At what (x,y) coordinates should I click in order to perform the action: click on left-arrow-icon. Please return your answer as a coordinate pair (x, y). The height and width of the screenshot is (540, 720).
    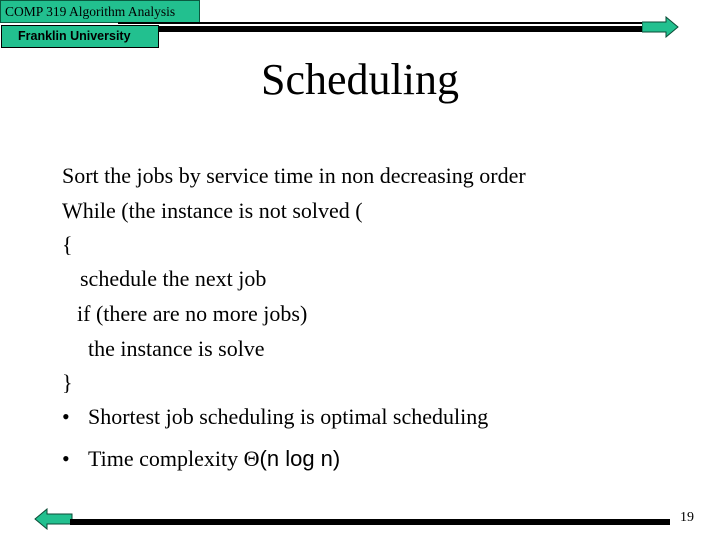
    Looking at the image, I should click on (54, 519).